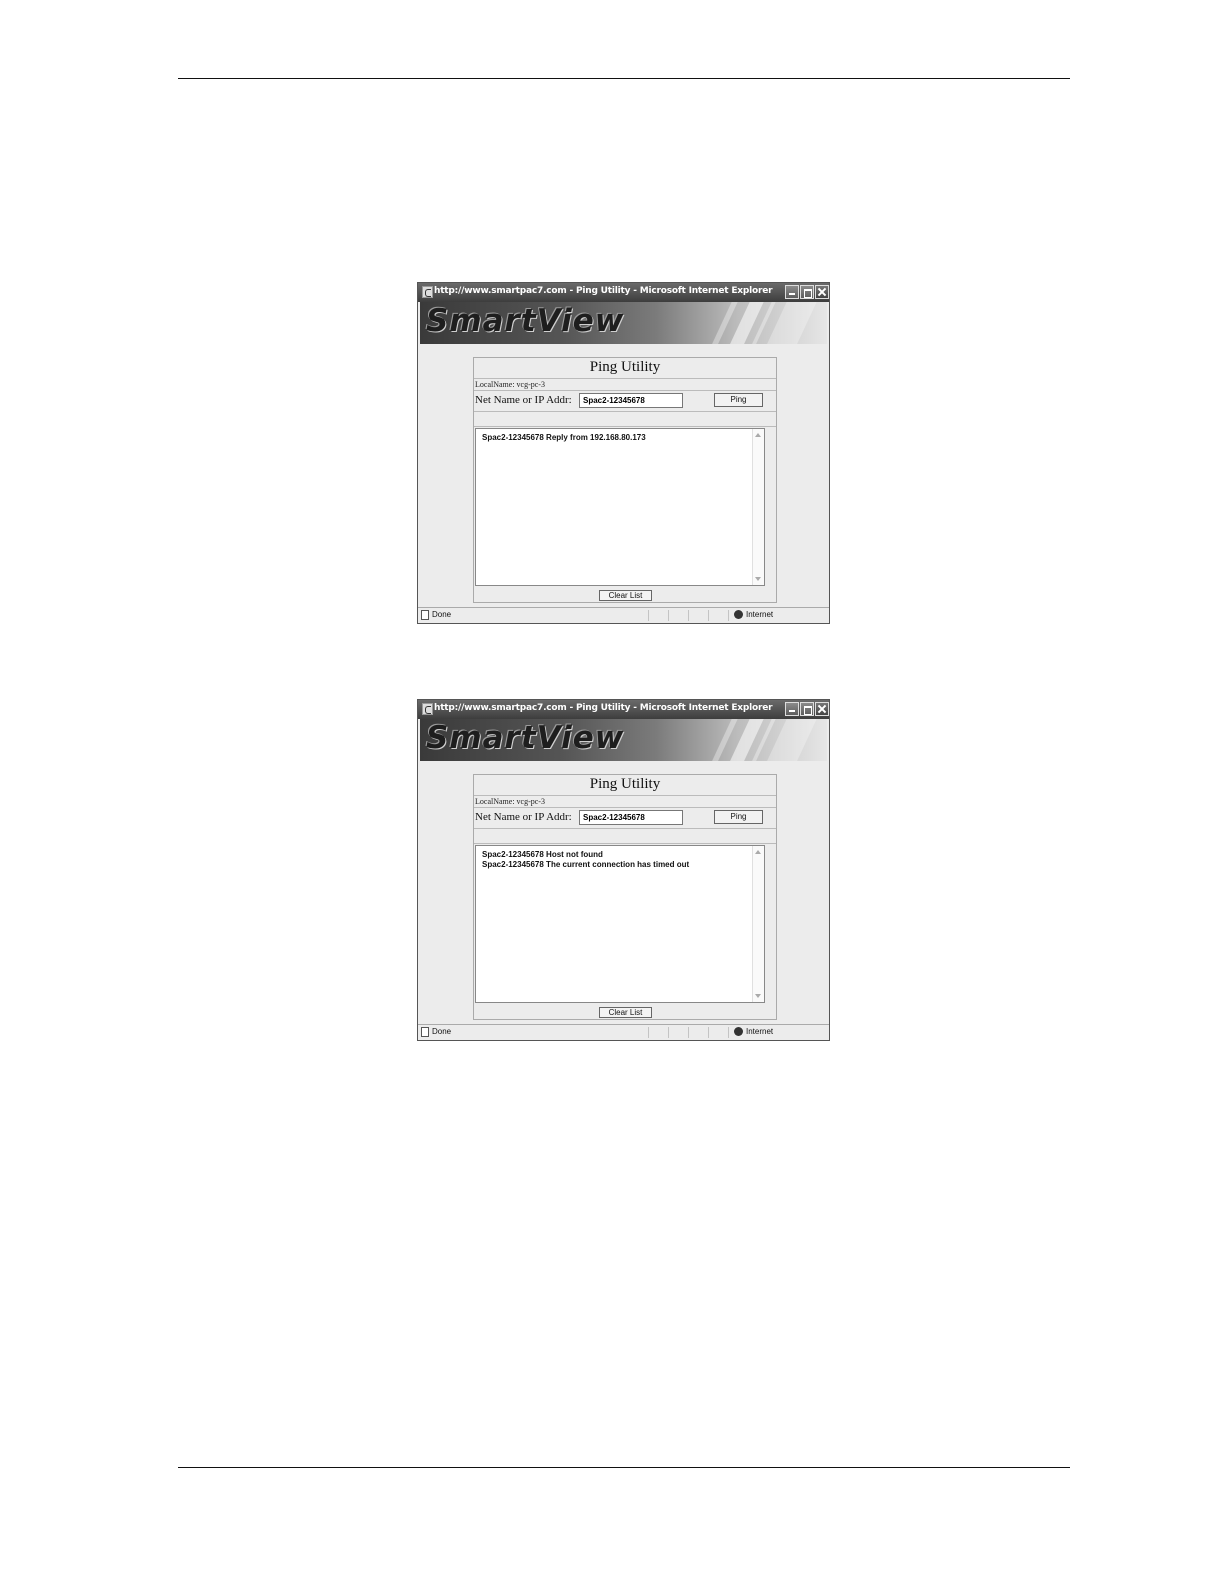 The height and width of the screenshot is (1584, 1224). I want to click on page-footer-rule, so click(624, 1467).